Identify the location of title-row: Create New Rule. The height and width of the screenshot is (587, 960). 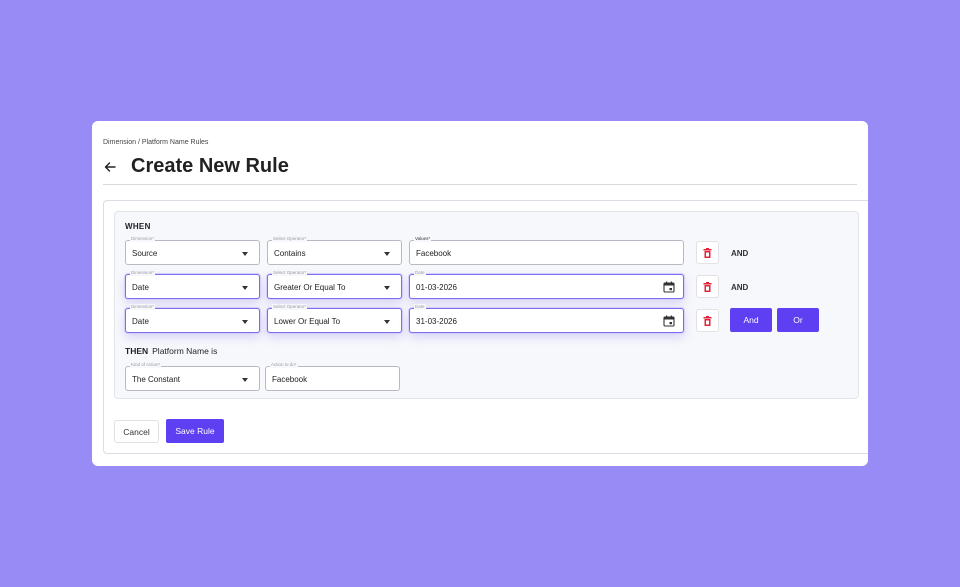
(196, 166).